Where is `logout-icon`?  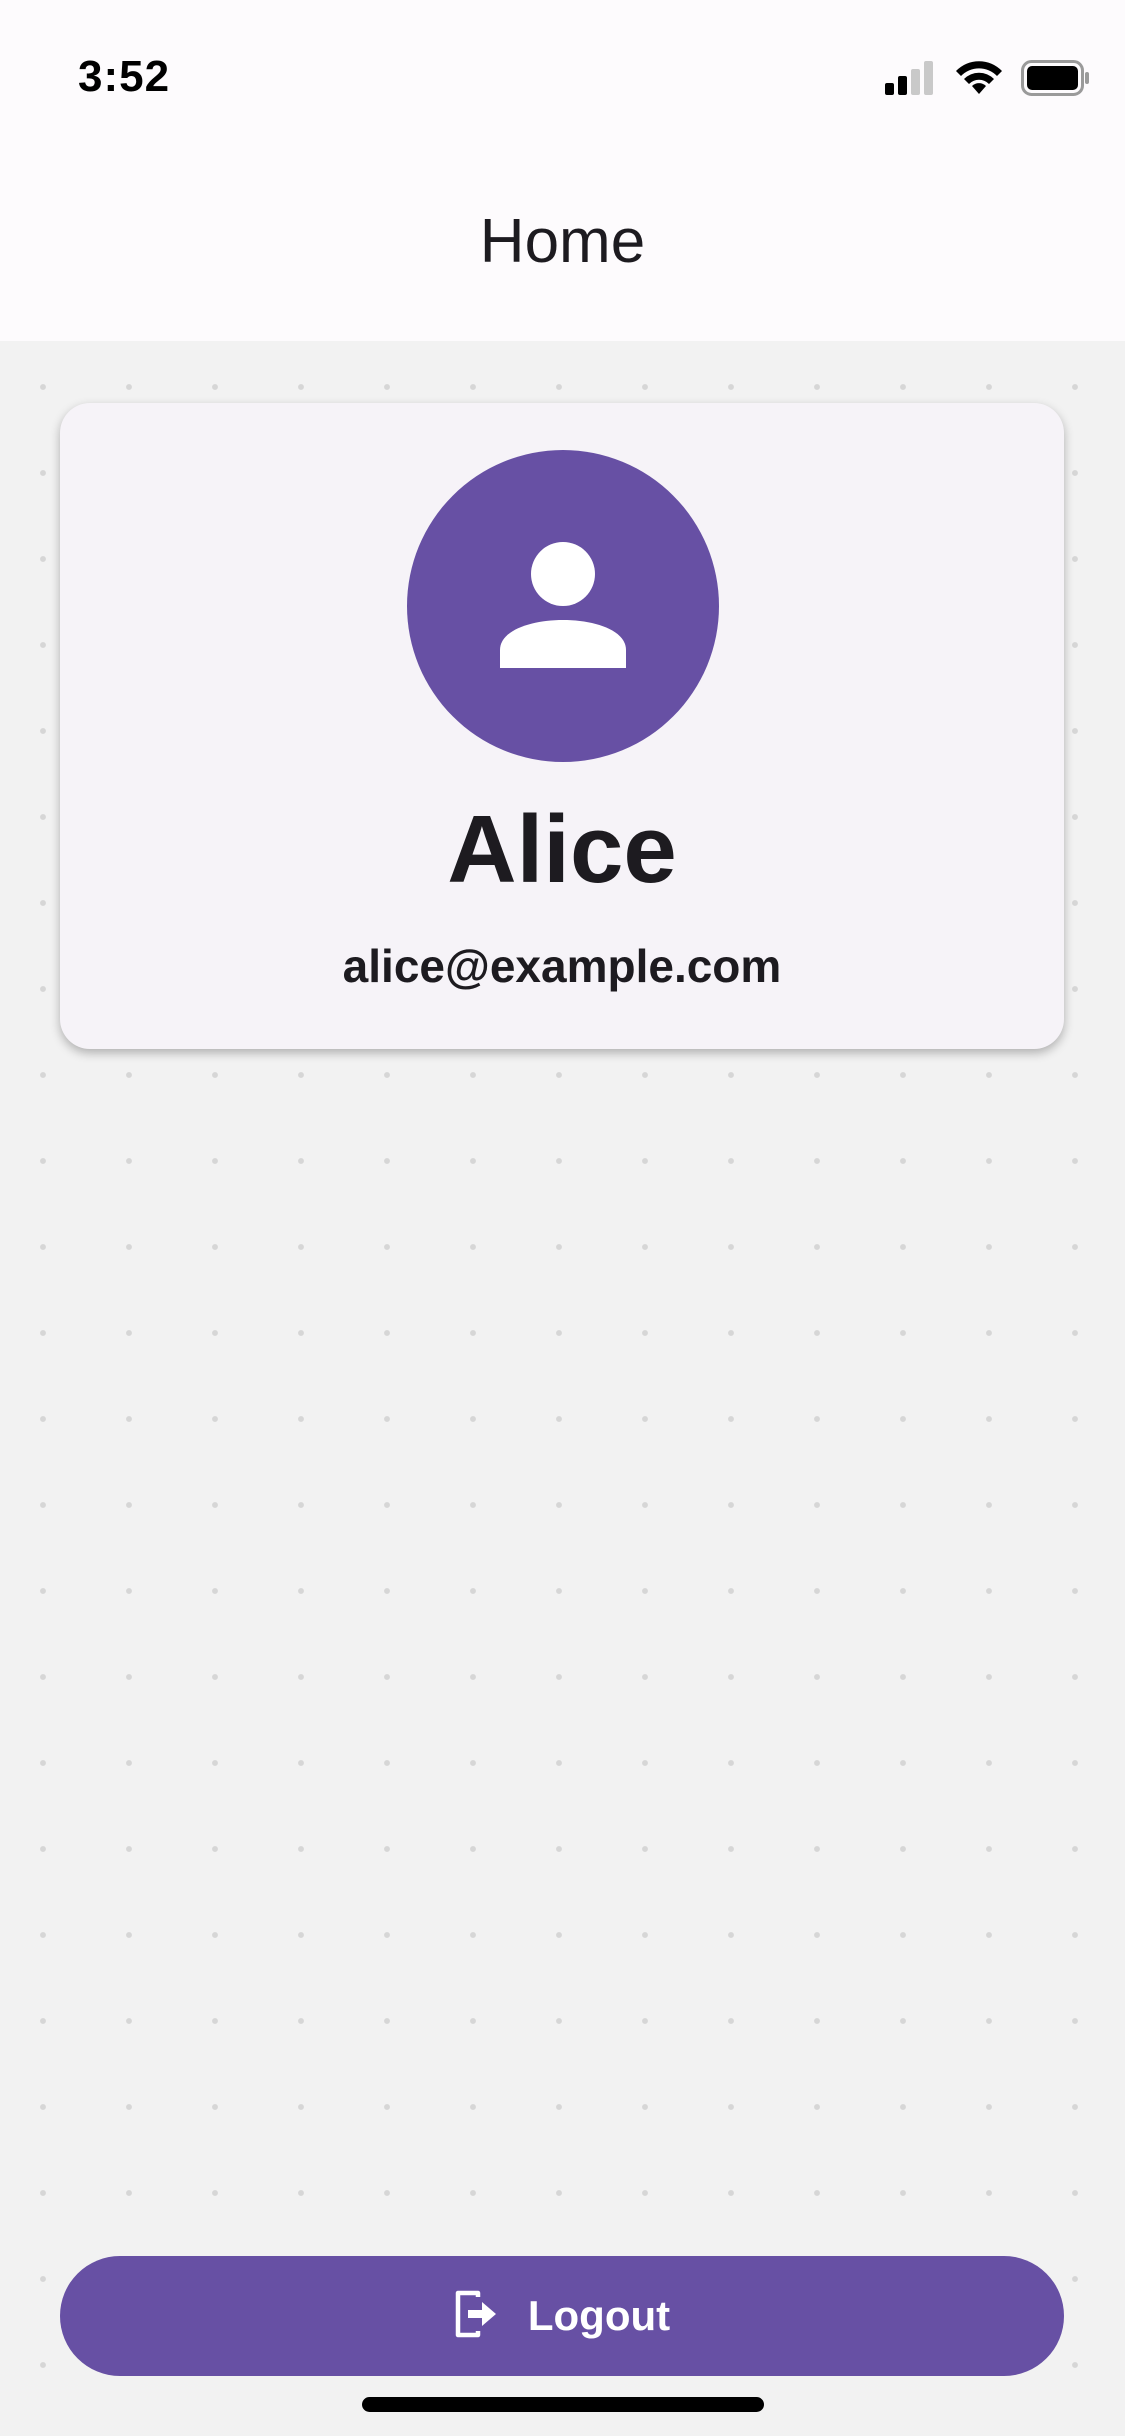
logout-icon is located at coordinates (476, 2316).